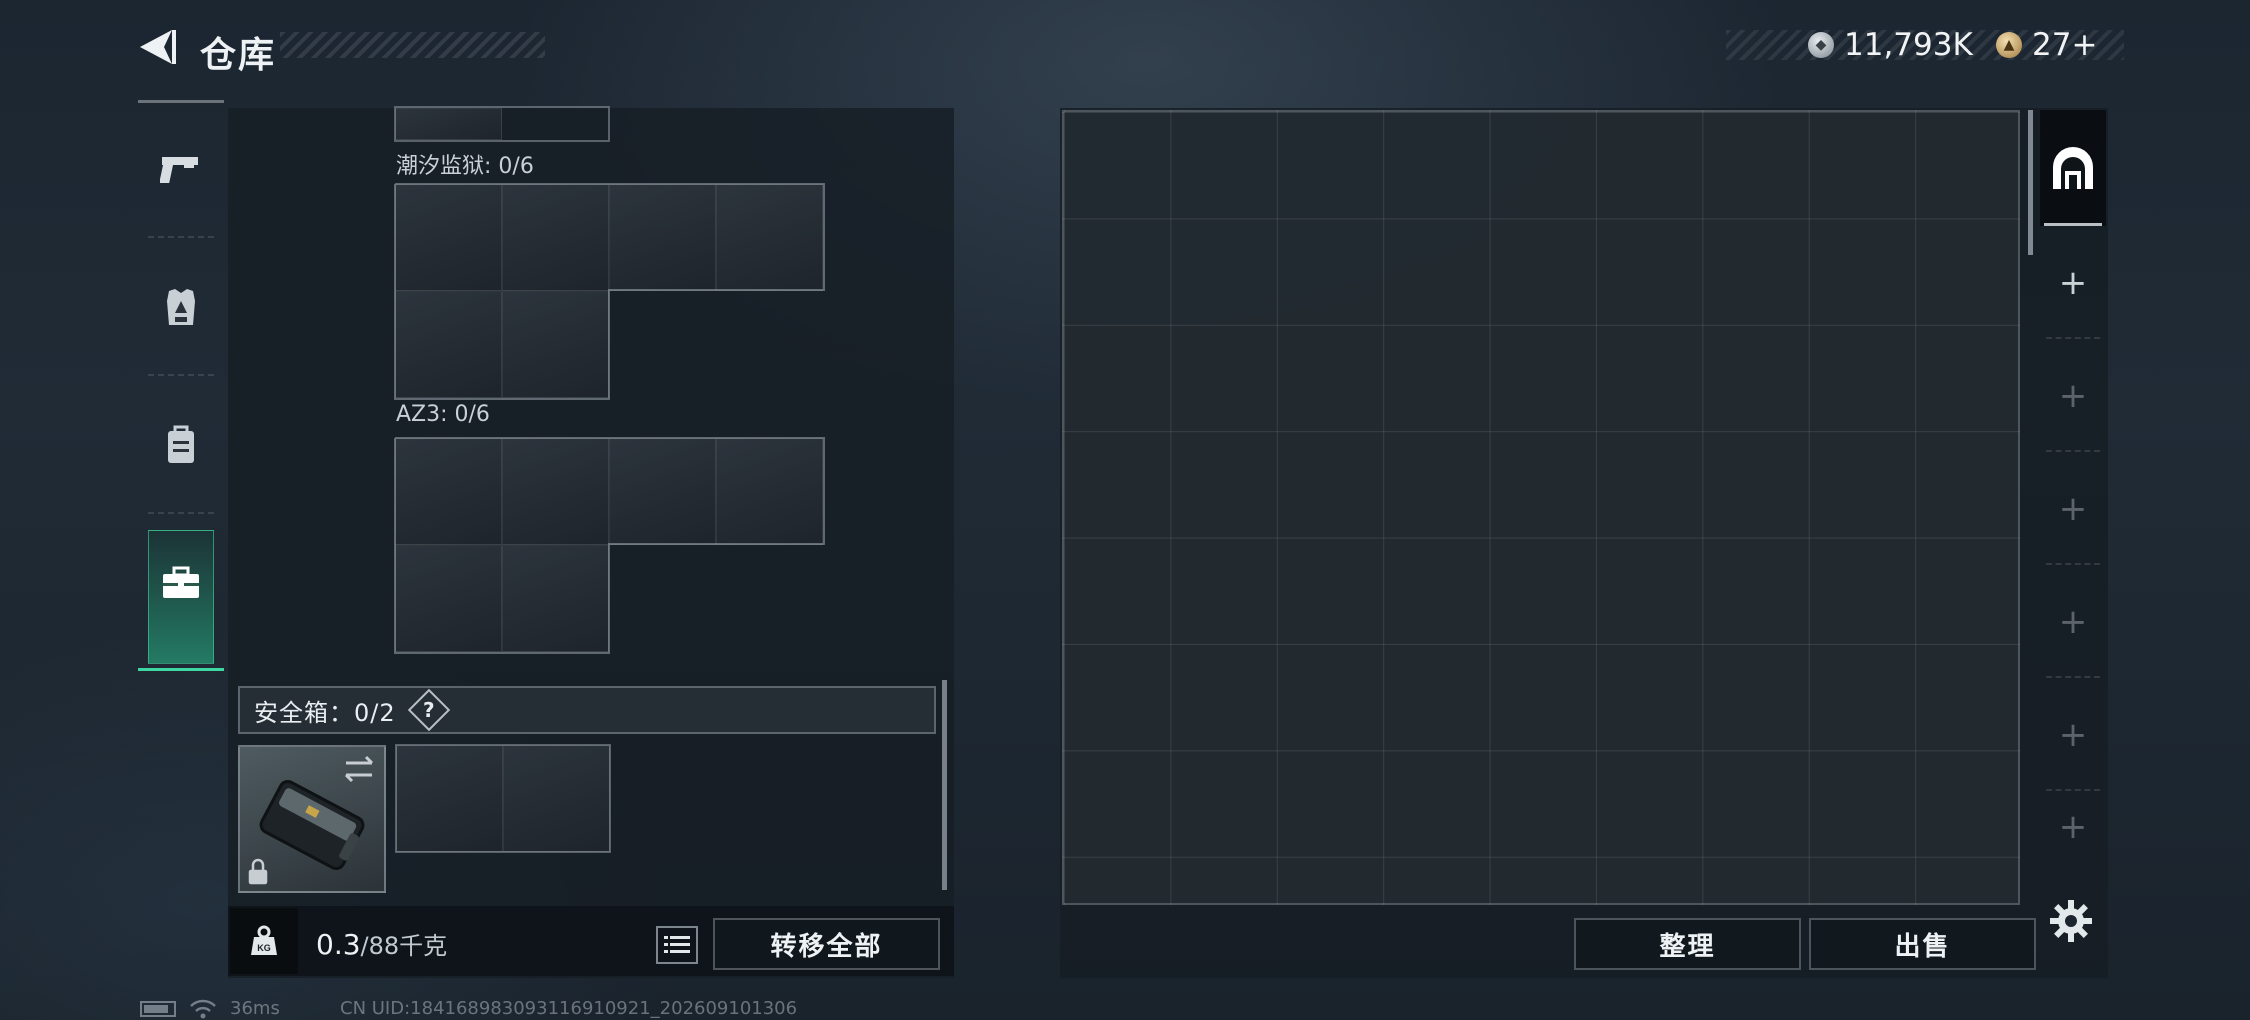  I want to click on backpack-icon, so click(181, 444).